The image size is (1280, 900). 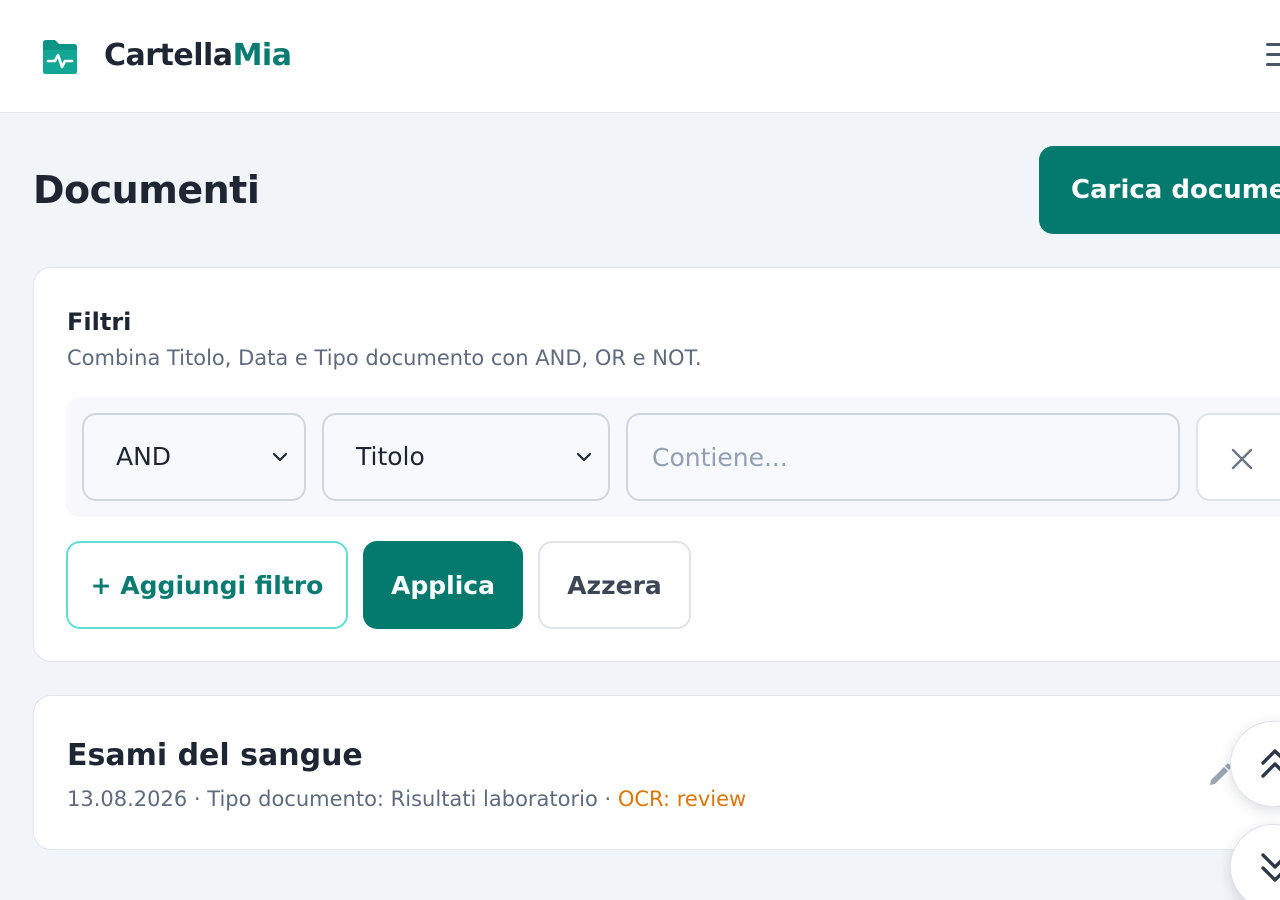 What do you see at coordinates (144, 456) in the screenshot?
I see `operator-select-value: AND` at bounding box center [144, 456].